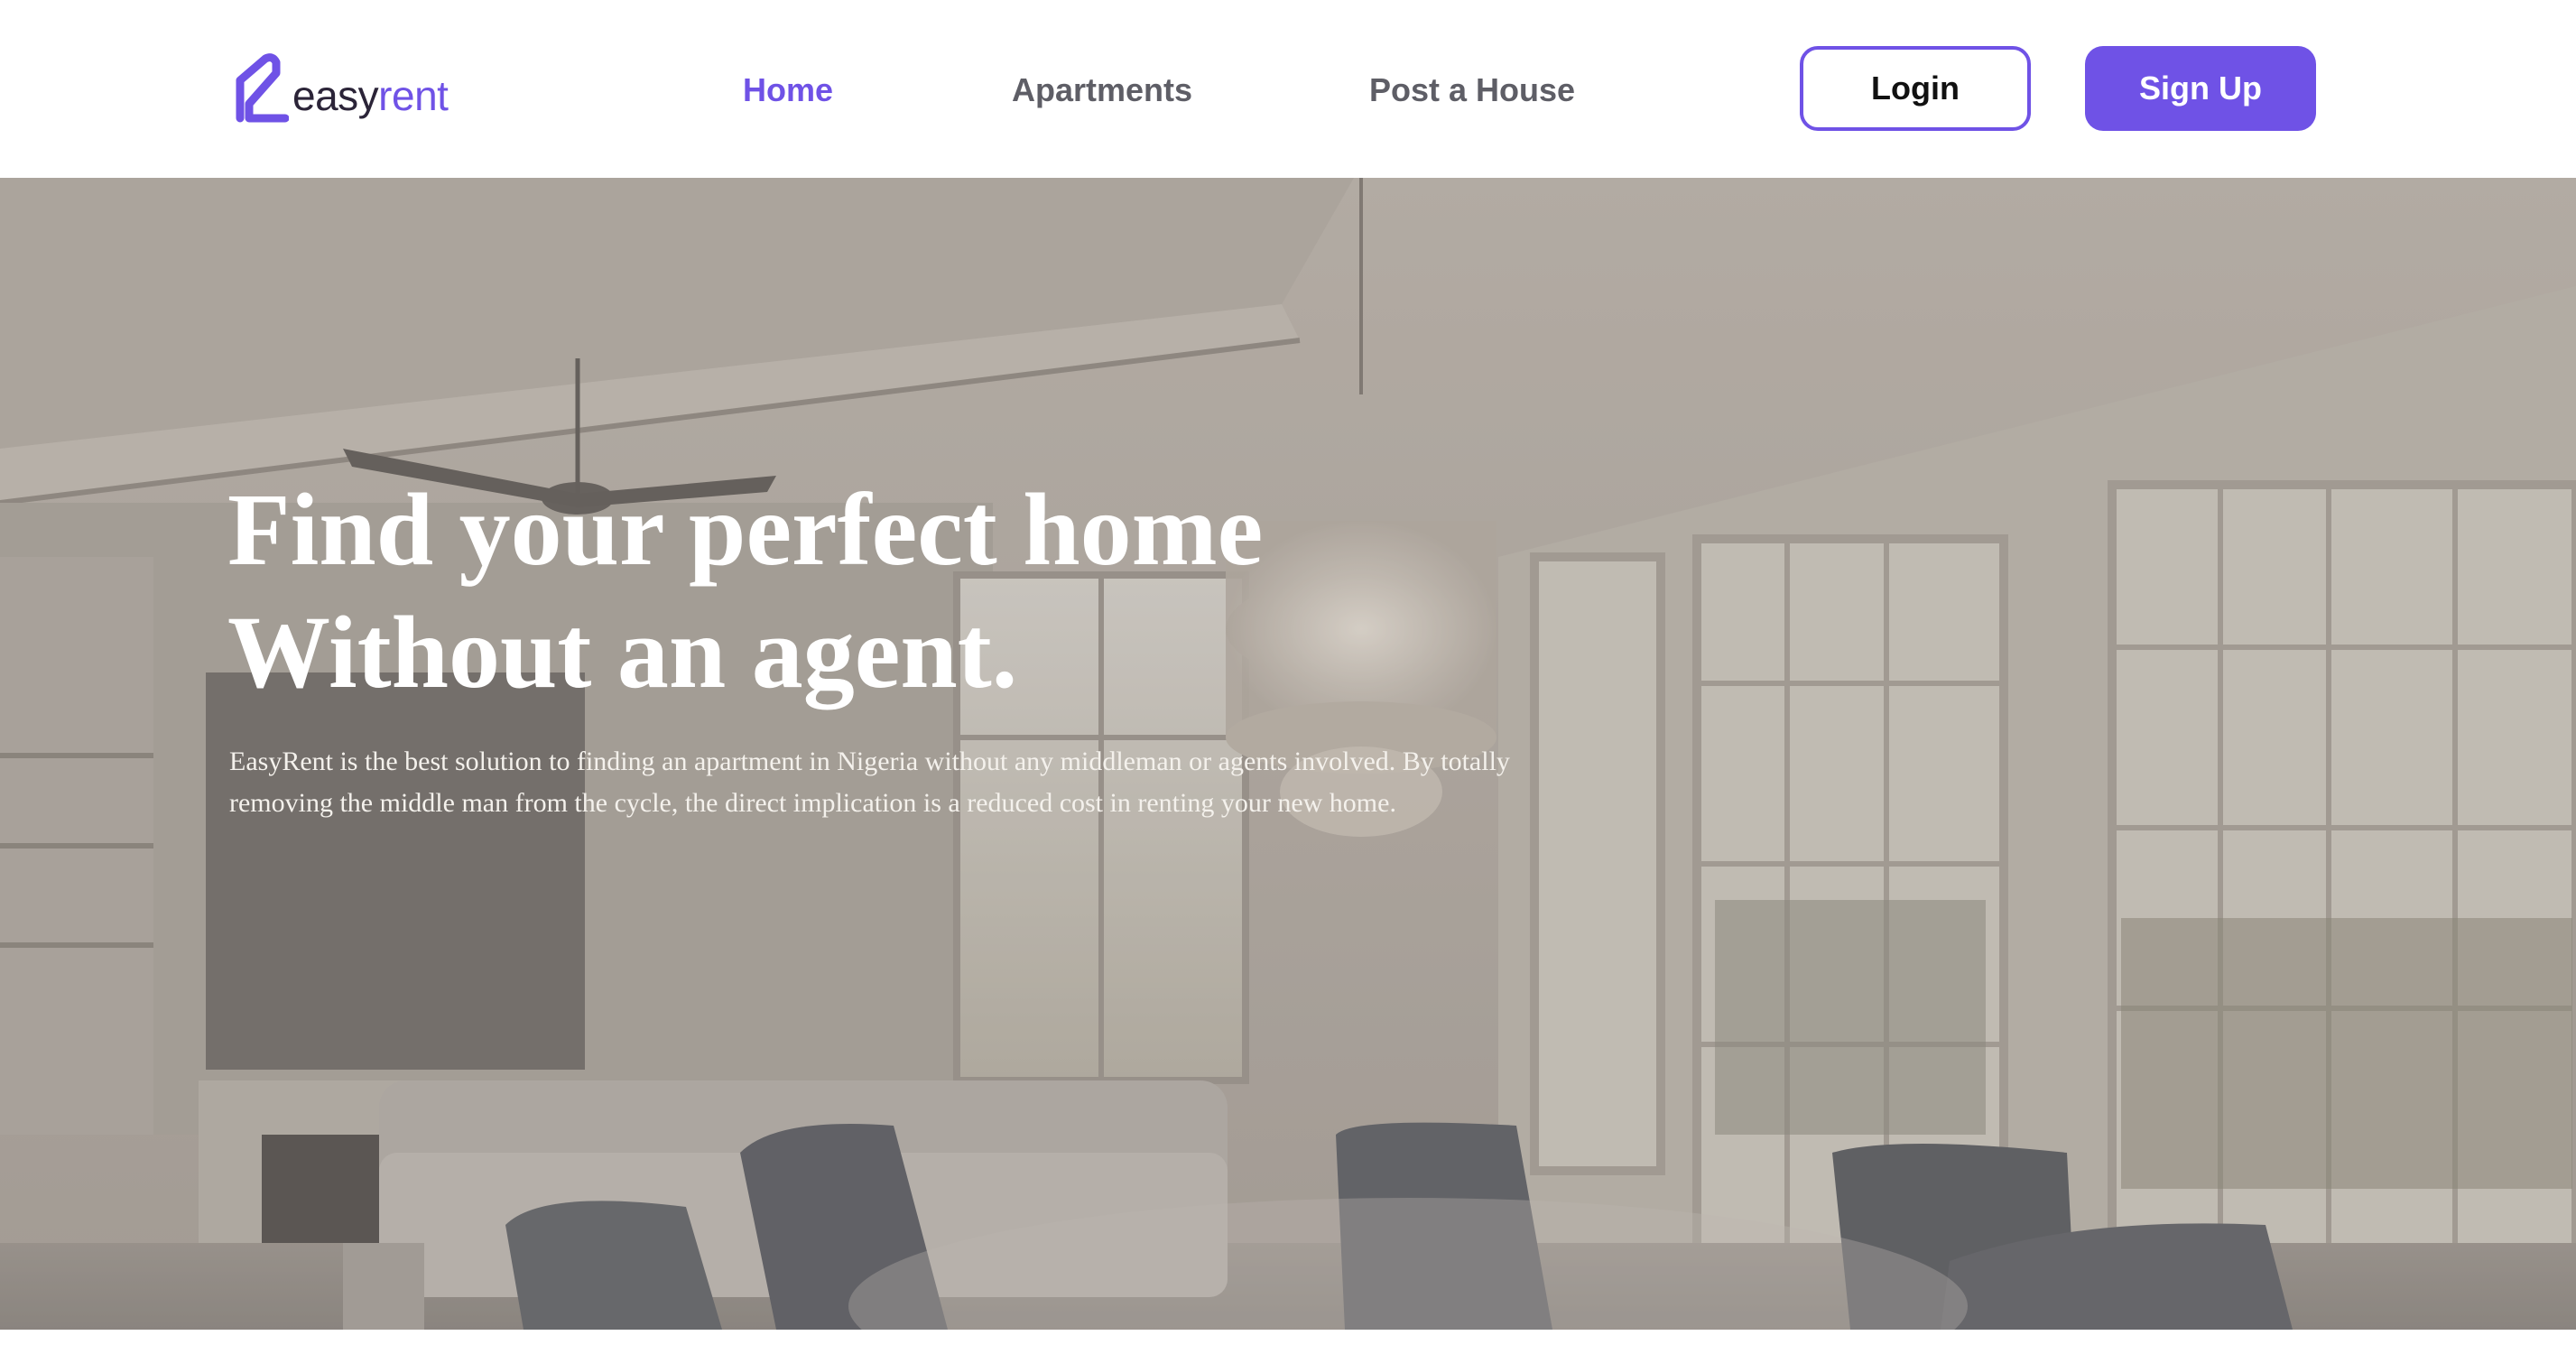 The image size is (2576, 1354). I want to click on hero-title-line-1: Find your perfect home, so click(745, 529).